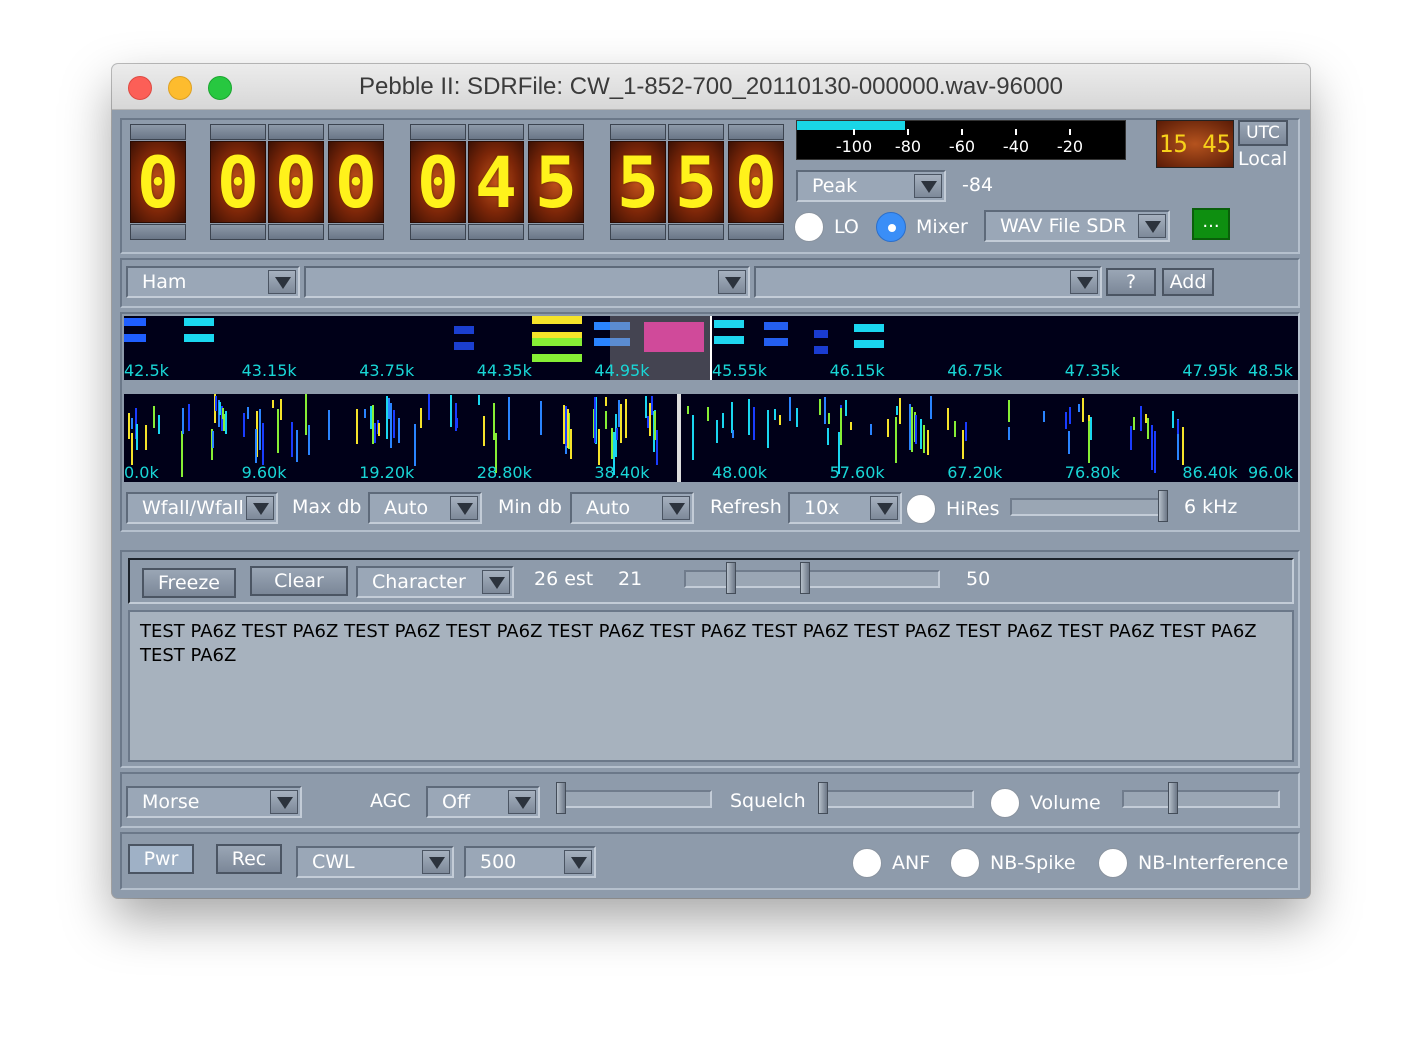 The image size is (1422, 1060). Describe the element at coordinates (746, 507) in the screenshot. I see `refresh-label: Refresh` at that location.